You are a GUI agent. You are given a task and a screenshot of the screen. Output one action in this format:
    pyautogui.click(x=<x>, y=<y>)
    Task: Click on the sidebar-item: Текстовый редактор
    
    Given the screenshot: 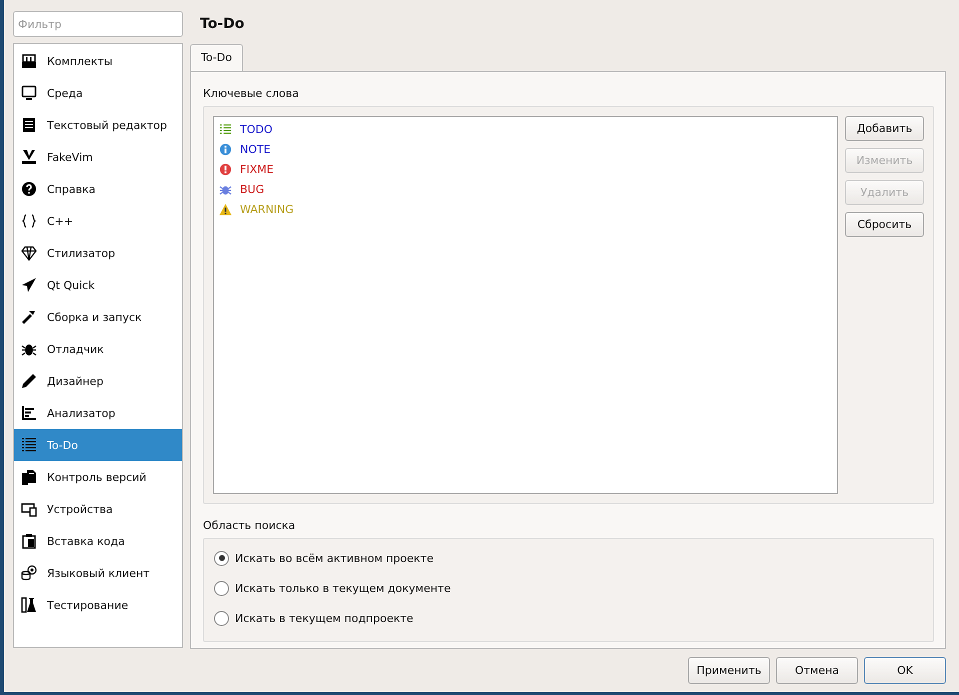 What is the action you would take?
    pyautogui.click(x=98, y=125)
    